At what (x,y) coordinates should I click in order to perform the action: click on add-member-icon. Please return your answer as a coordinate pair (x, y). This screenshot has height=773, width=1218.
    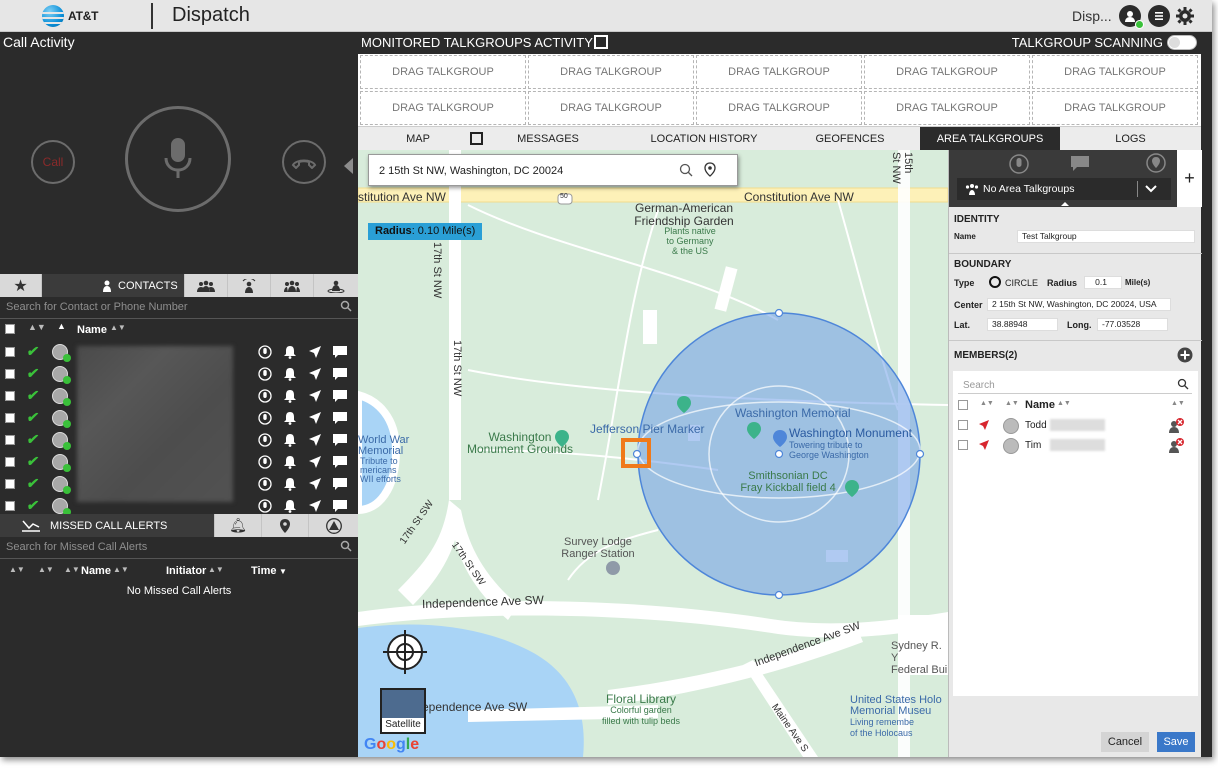
    Looking at the image, I should click on (1185, 355).